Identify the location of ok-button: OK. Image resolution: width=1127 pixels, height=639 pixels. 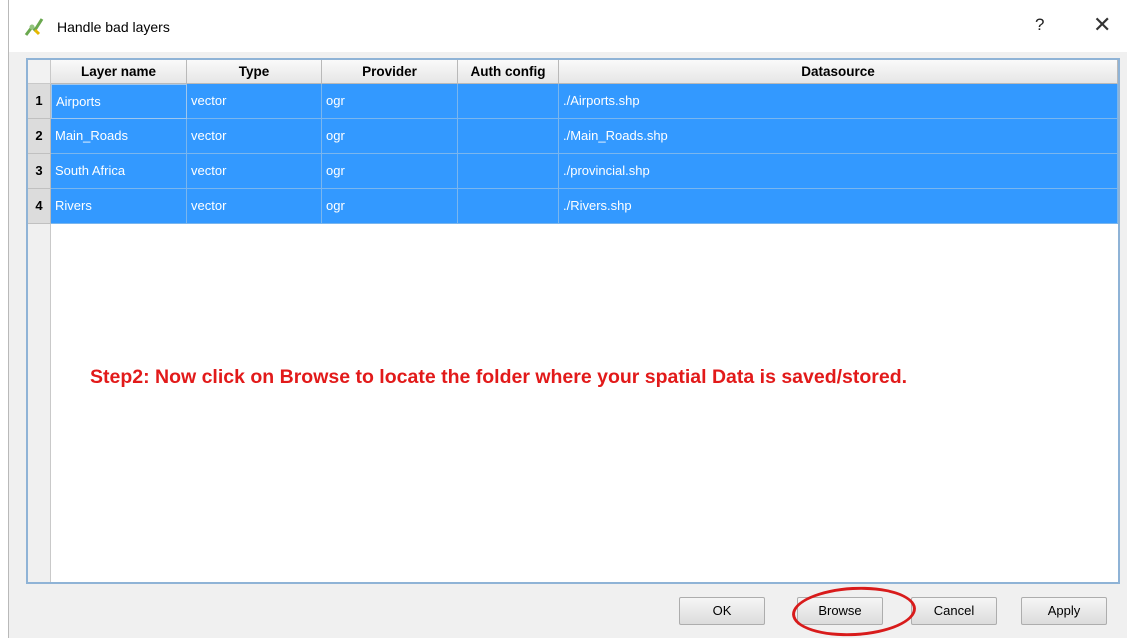
(722, 611).